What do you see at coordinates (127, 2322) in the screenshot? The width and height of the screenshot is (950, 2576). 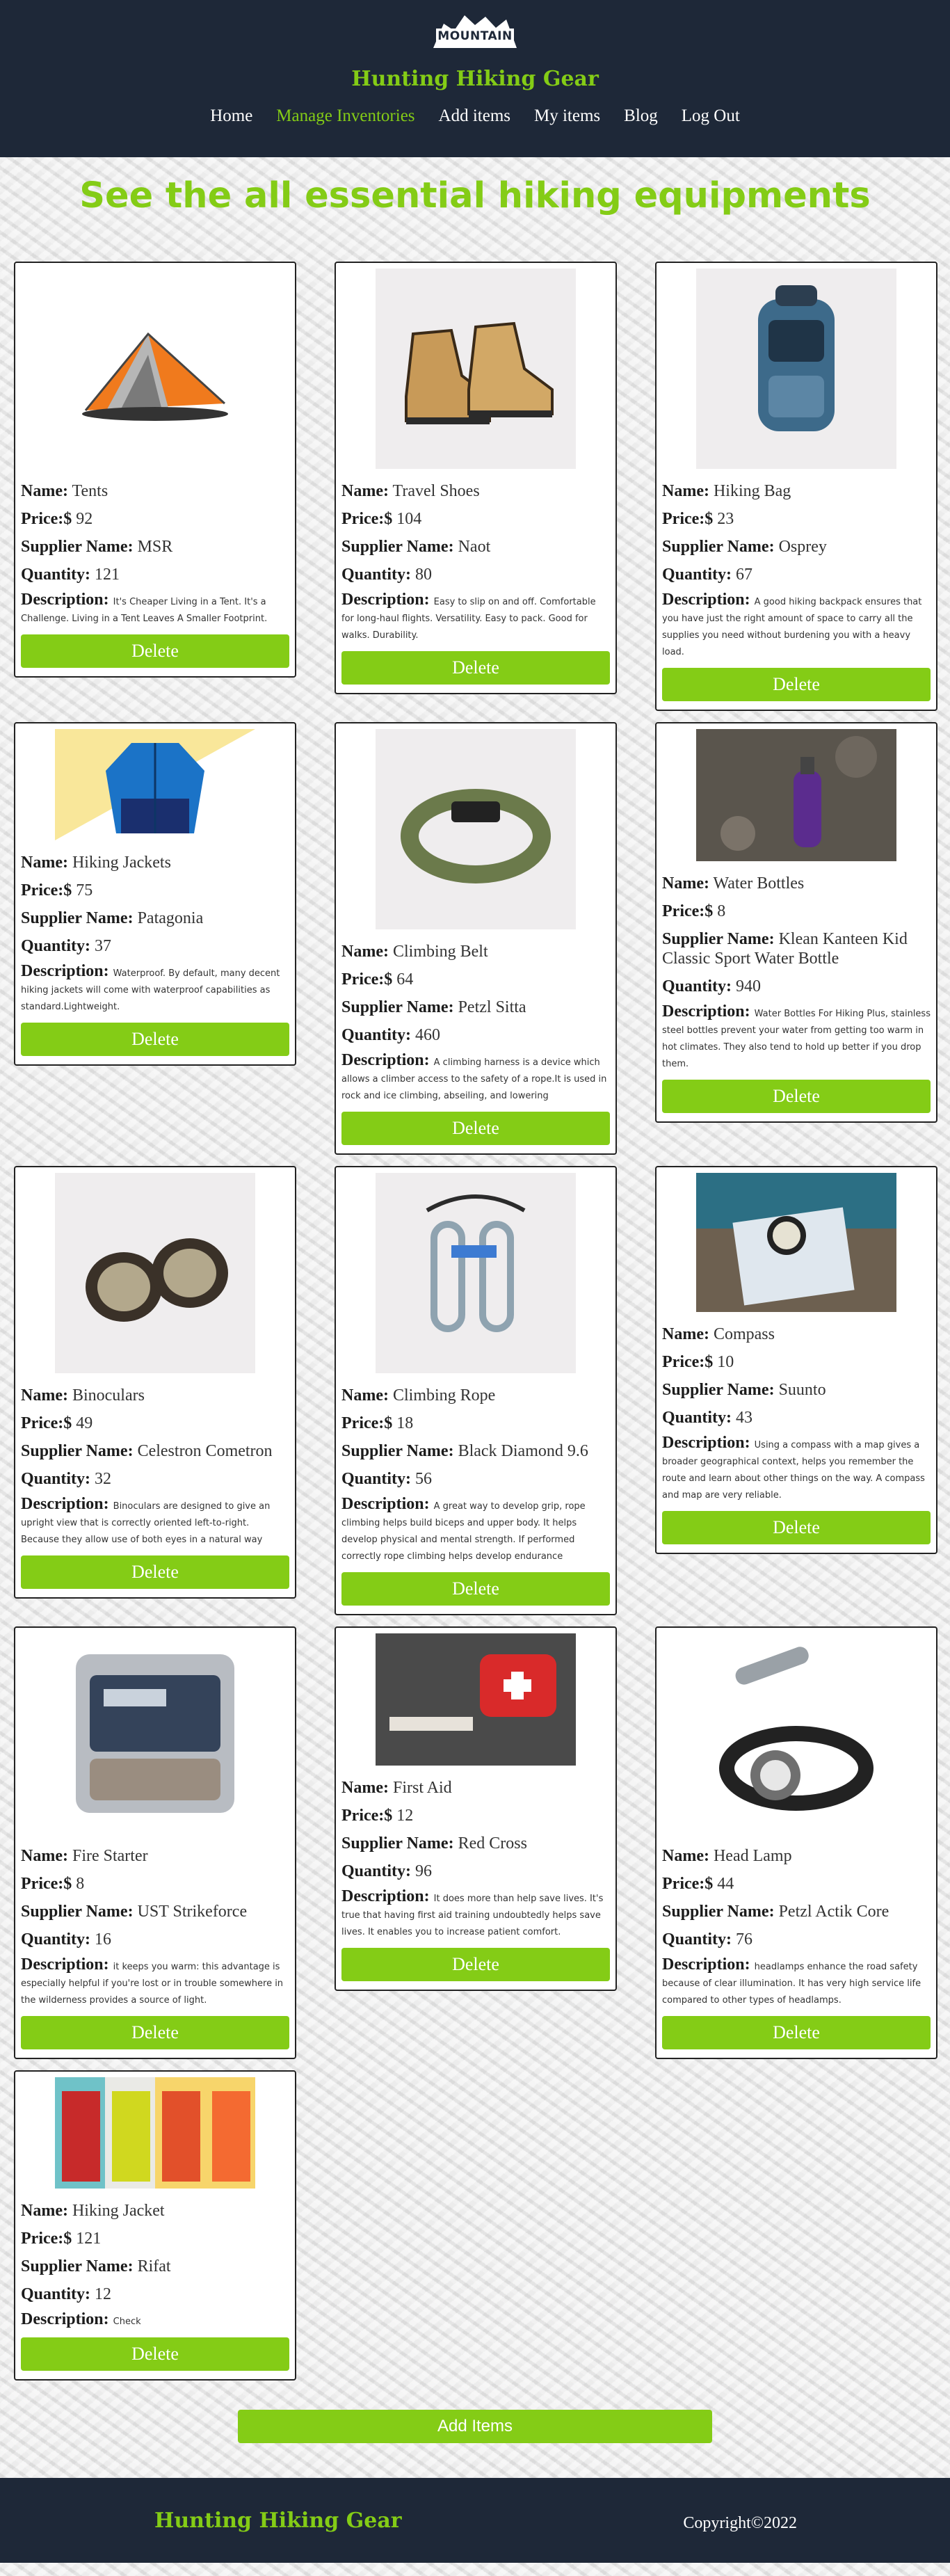 I see `item-description: Check` at bounding box center [127, 2322].